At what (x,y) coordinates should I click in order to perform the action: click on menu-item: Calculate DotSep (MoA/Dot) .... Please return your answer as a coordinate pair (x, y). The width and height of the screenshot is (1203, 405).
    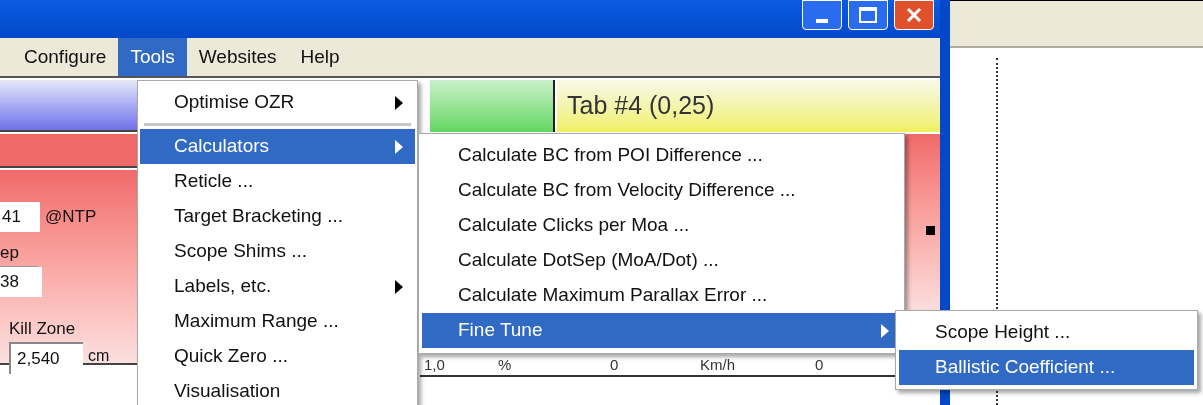
    Looking at the image, I should click on (661, 260).